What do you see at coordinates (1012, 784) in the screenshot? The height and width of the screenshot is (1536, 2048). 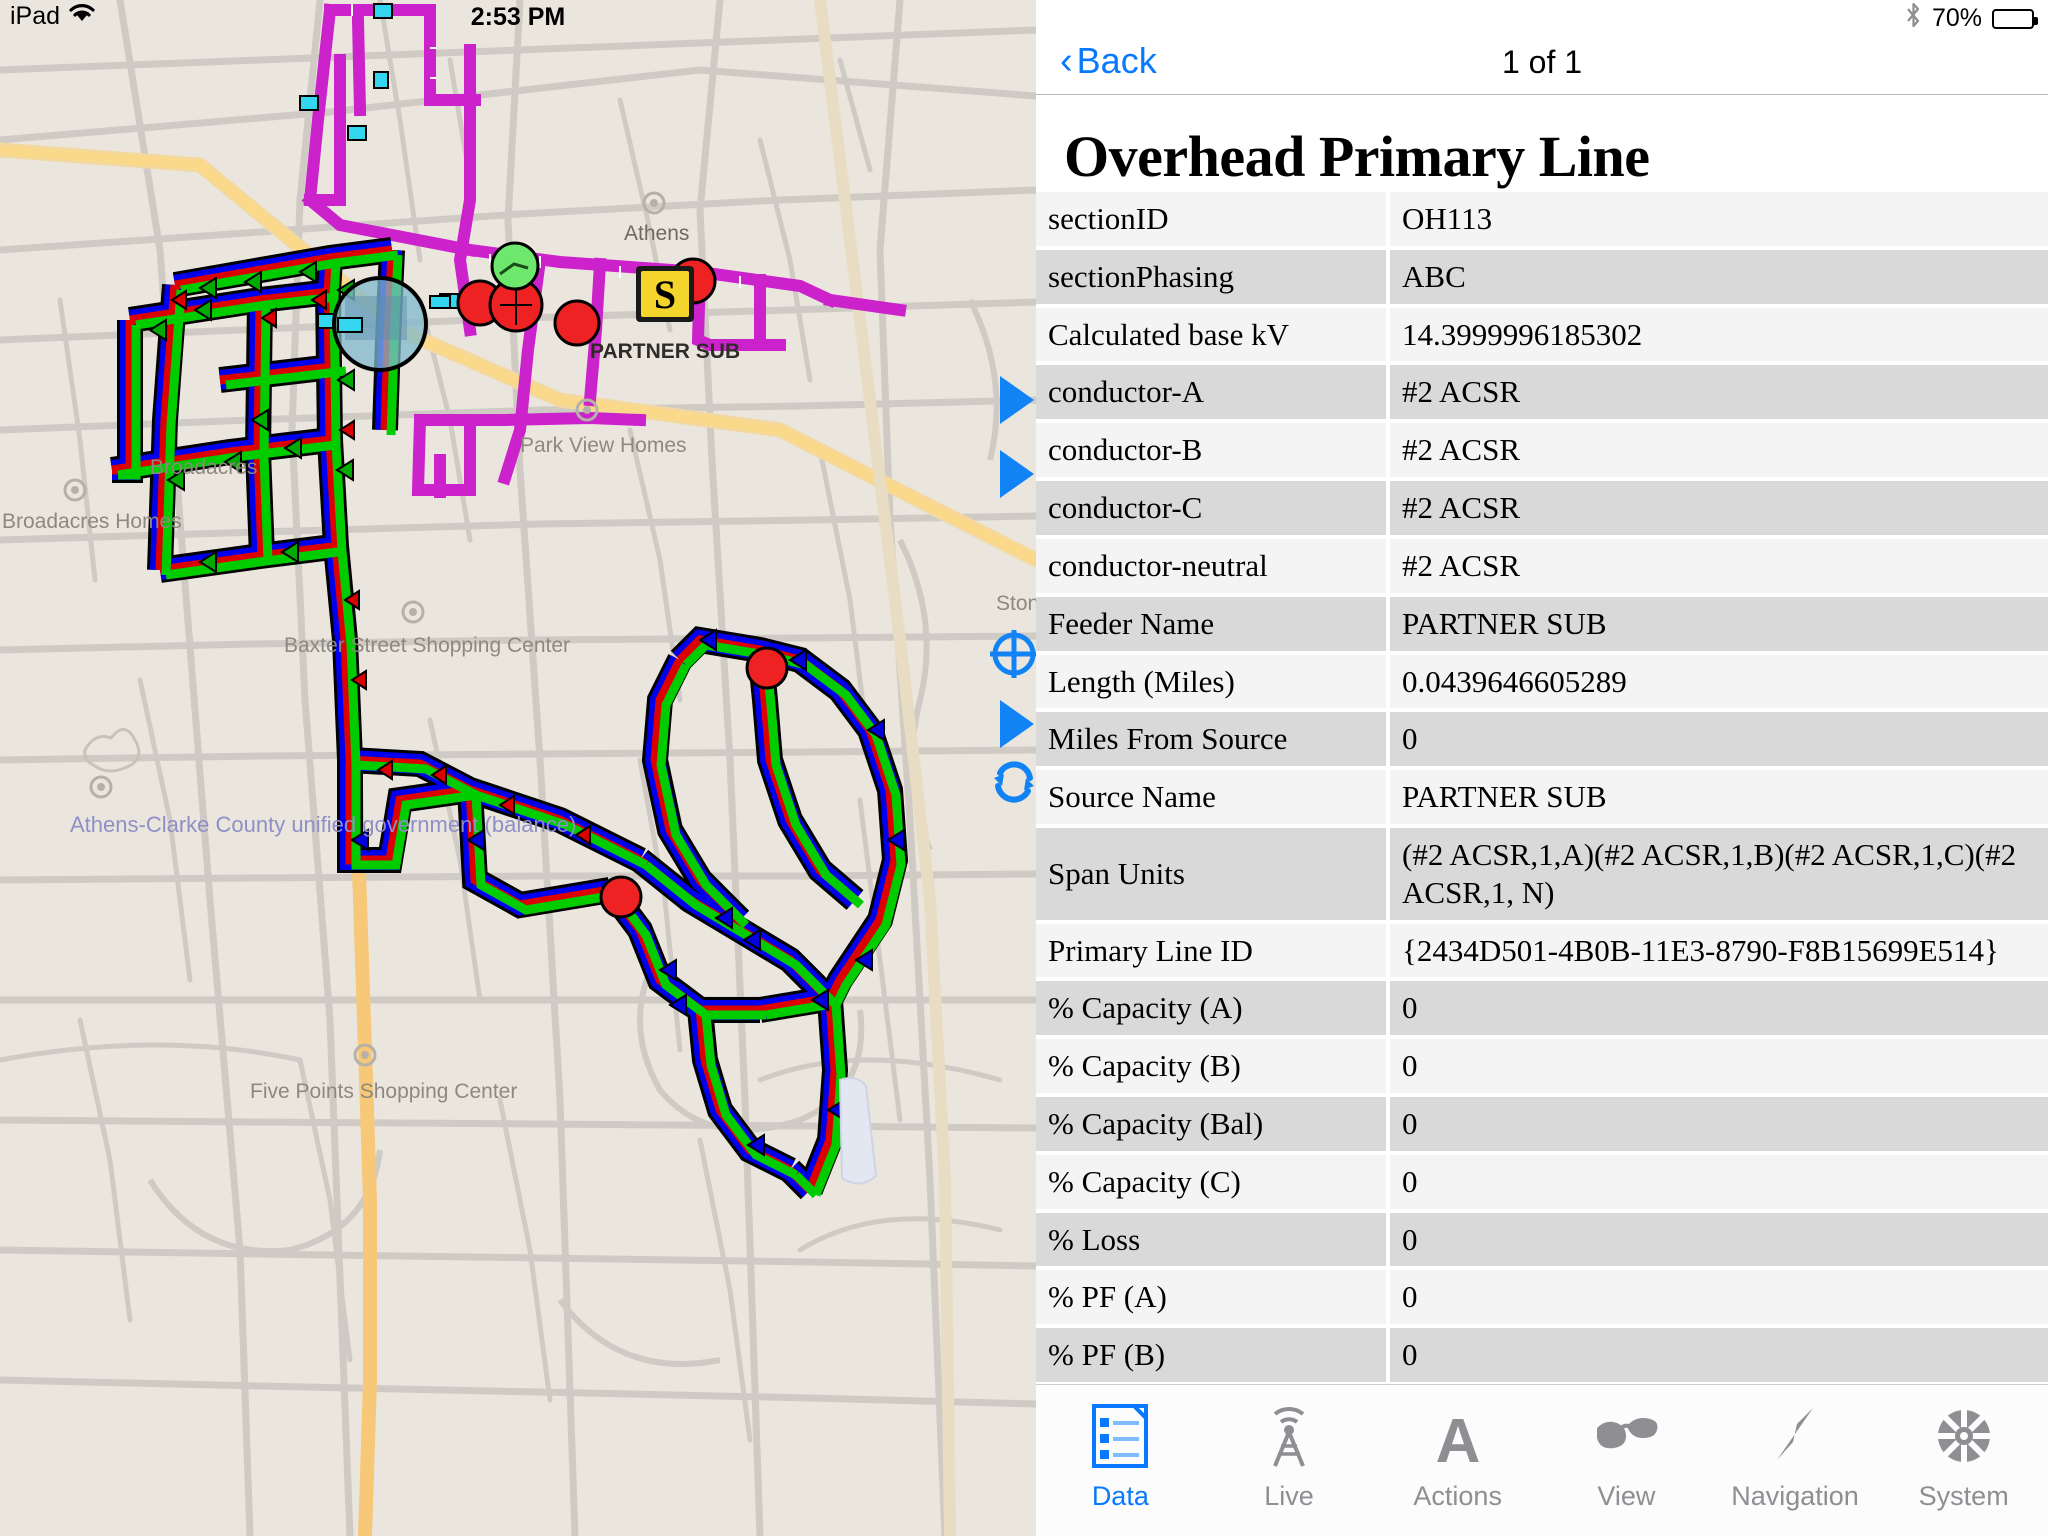 I see `refresh-icon` at bounding box center [1012, 784].